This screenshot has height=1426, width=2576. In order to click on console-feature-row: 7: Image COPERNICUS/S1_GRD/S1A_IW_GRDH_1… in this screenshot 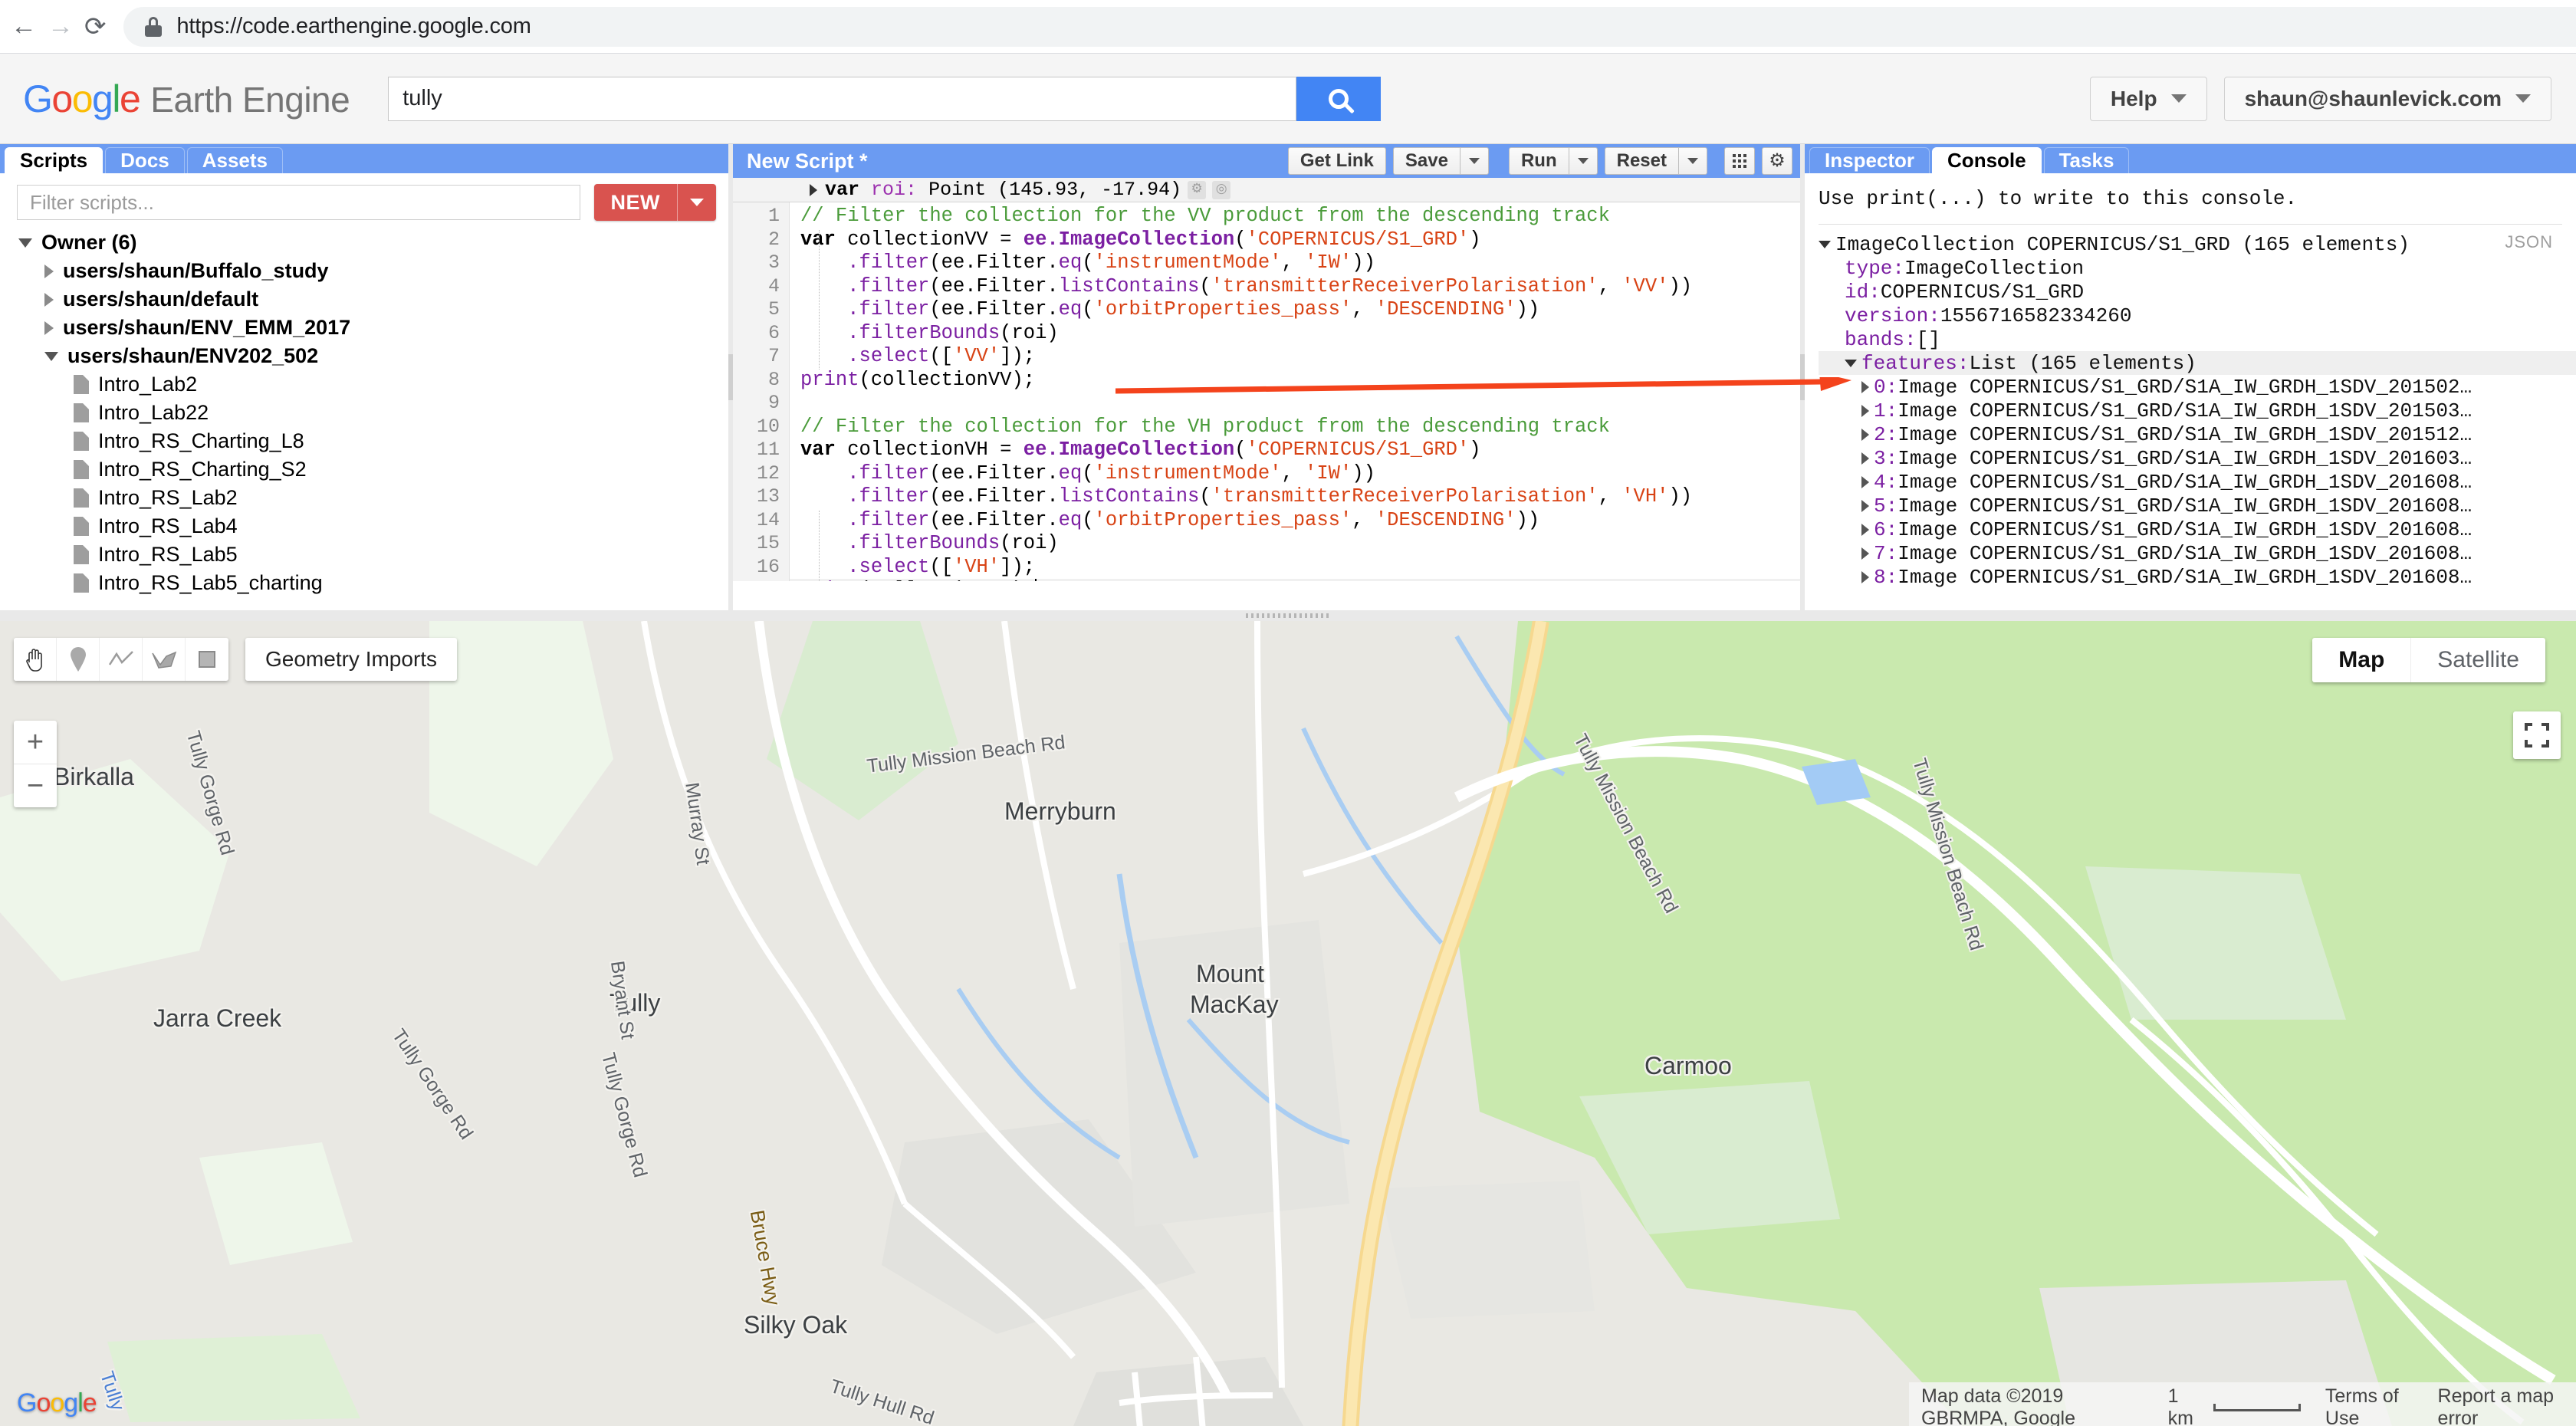, I will do `click(2197, 553)`.